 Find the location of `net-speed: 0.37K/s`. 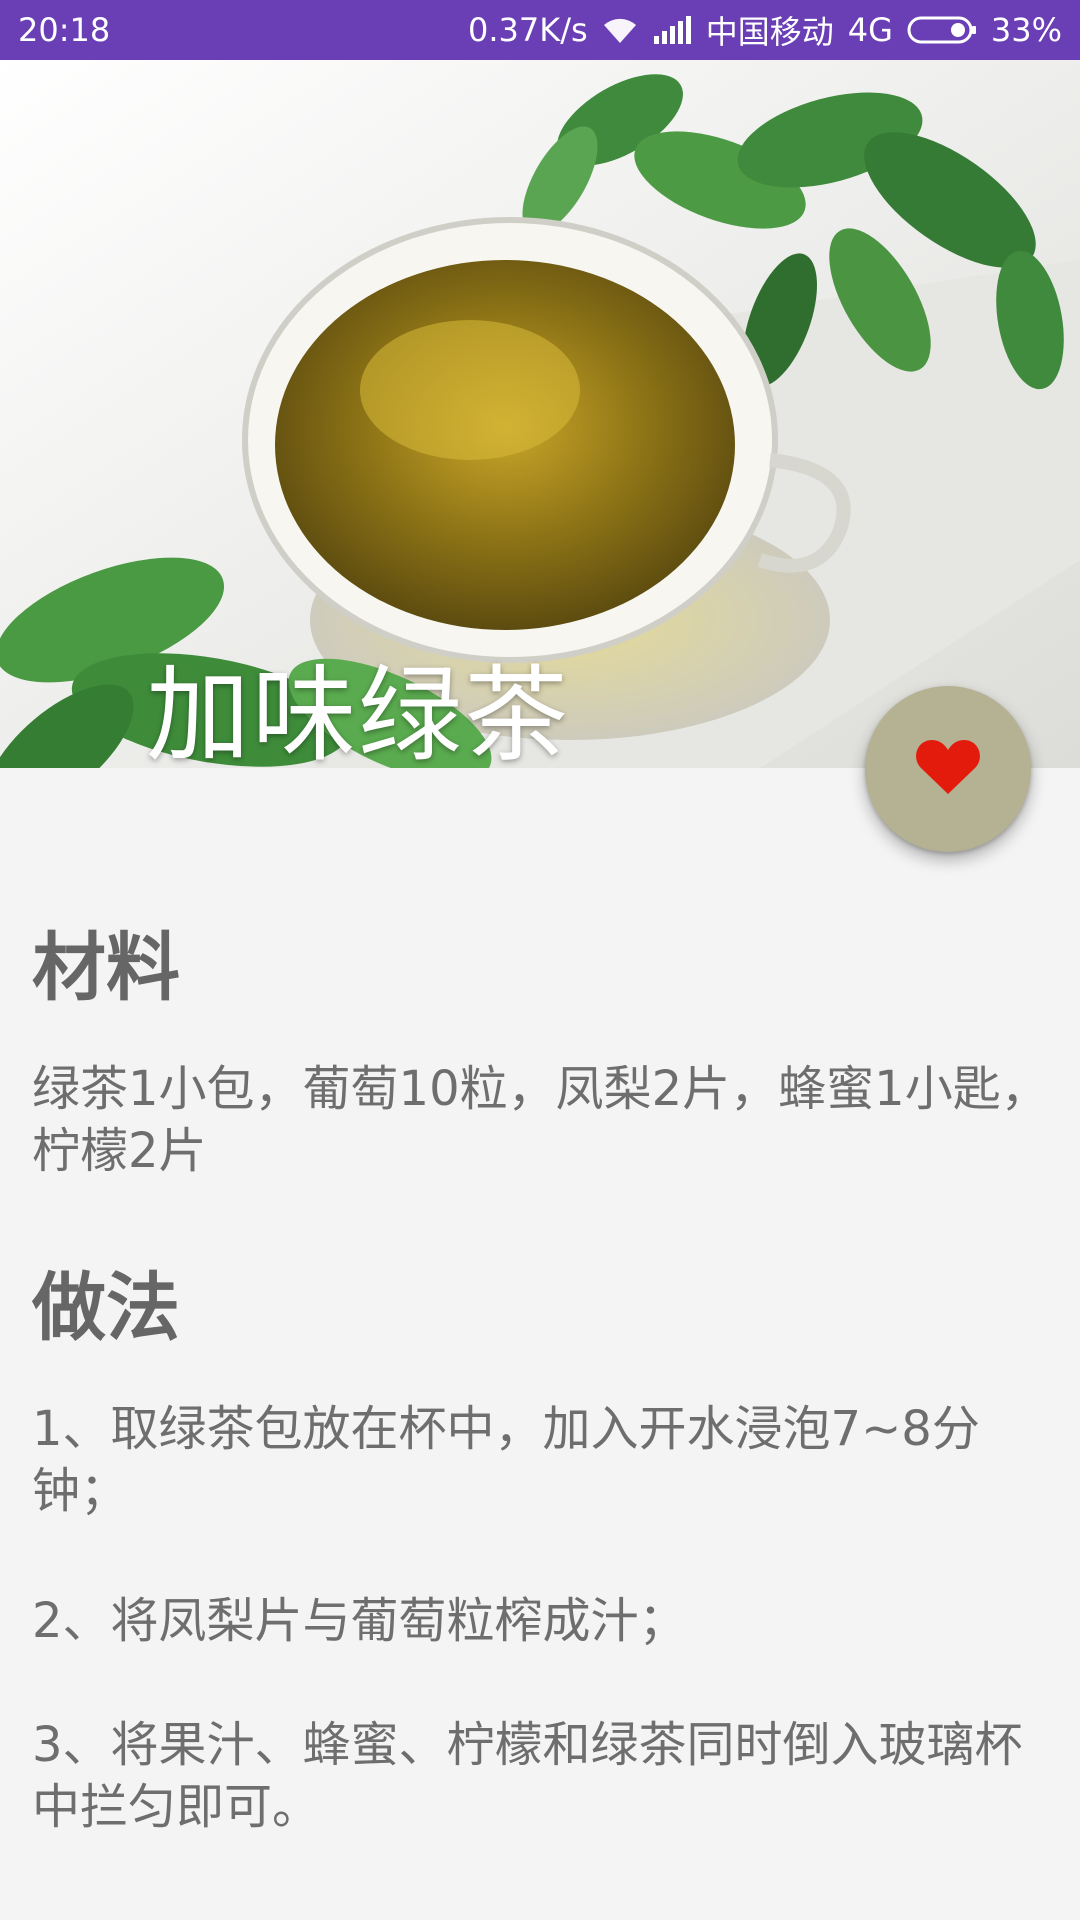

net-speed: 0.37K/s is located at coordinates (528, 30).